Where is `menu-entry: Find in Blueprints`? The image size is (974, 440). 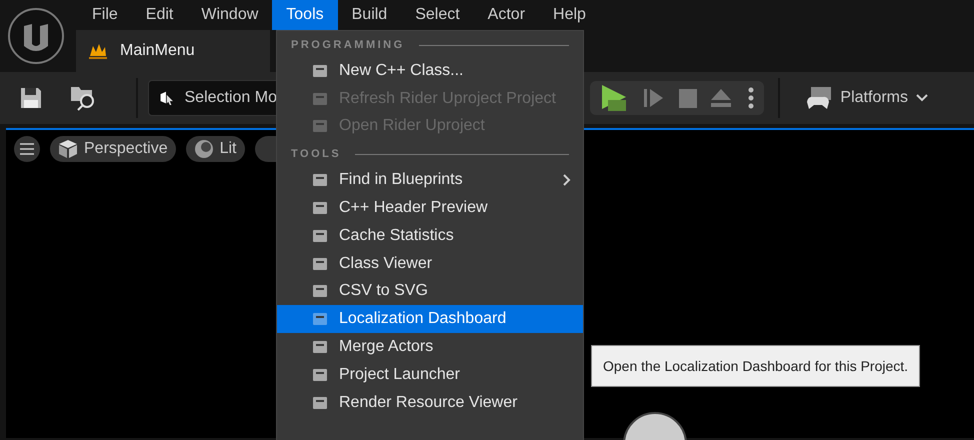 menu-entry: Find in Blueprints is located at coordinates (430, 180).